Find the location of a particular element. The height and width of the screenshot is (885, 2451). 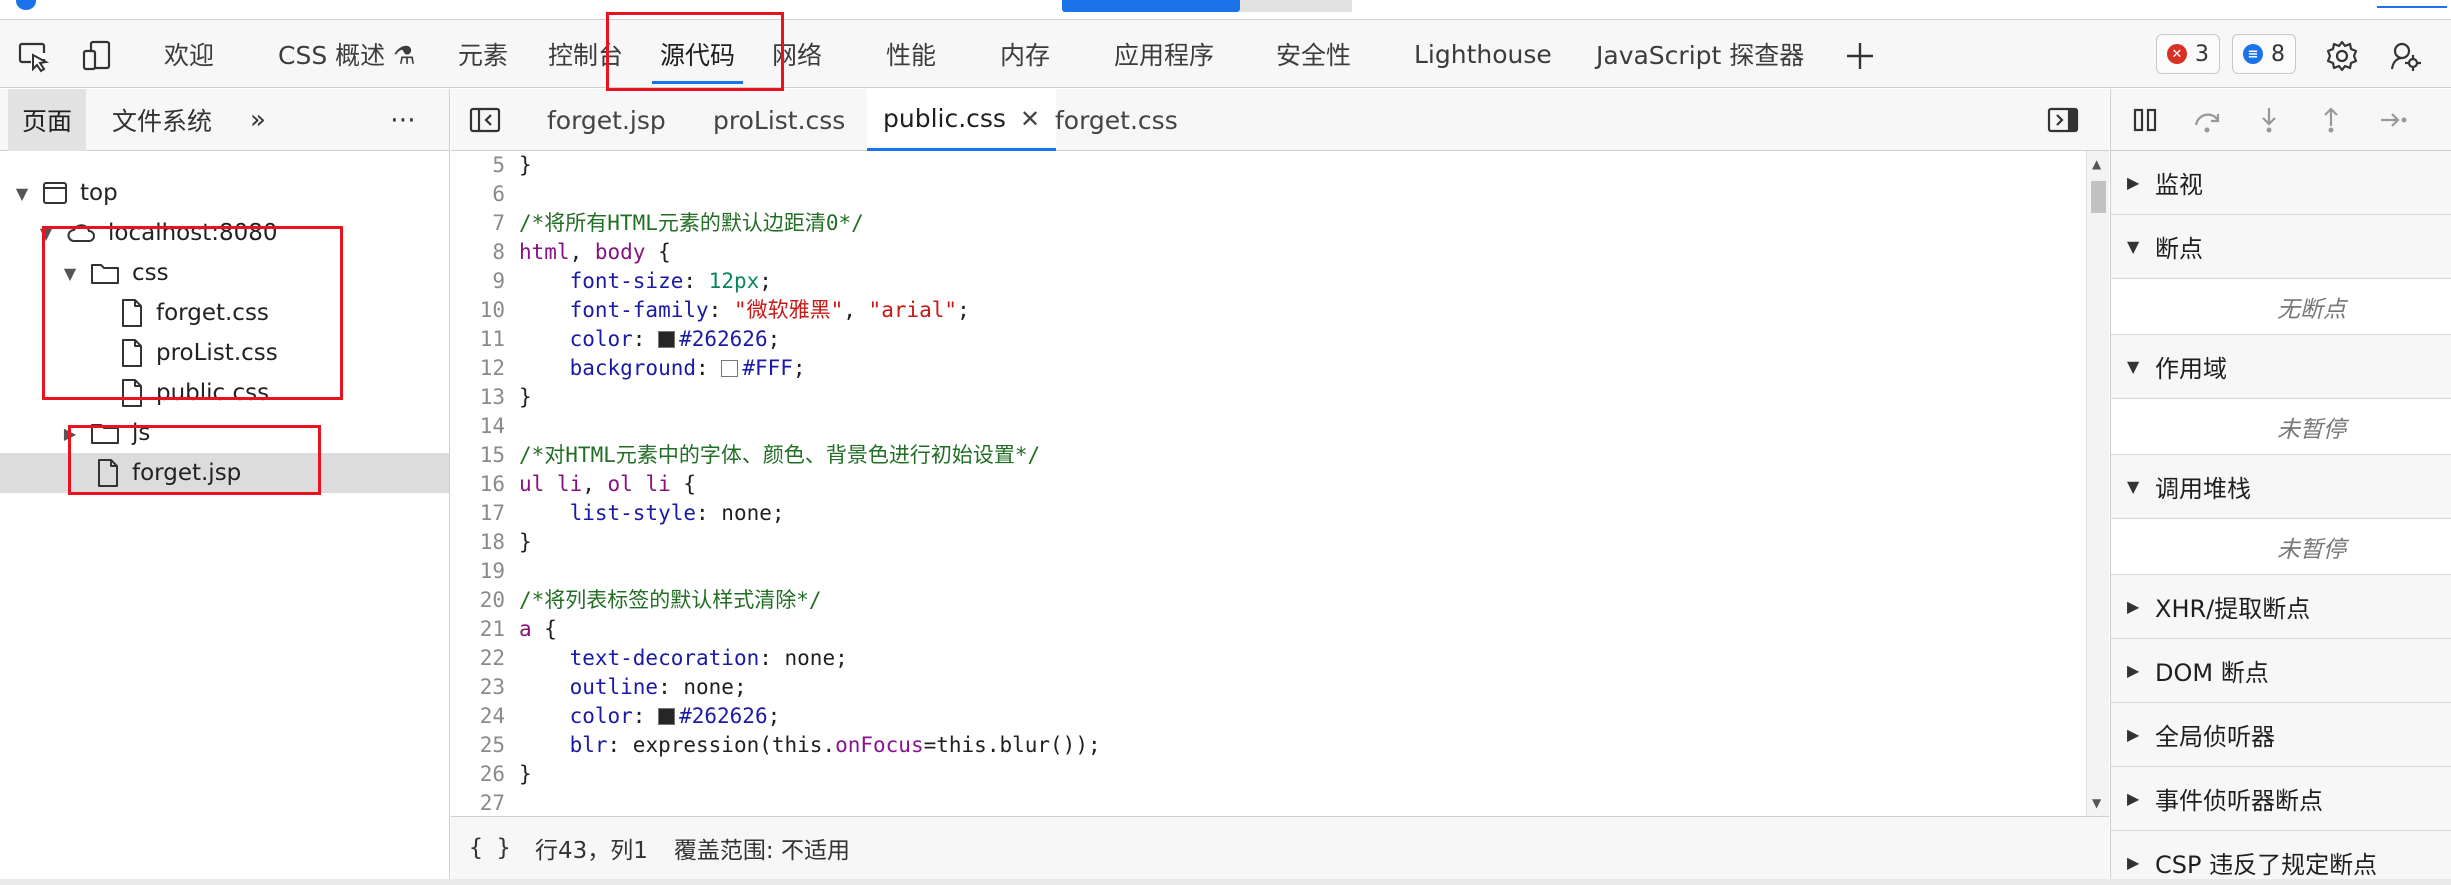

pane-header: ▶ 全局侦听器 is located at coordinates (2281, 735).